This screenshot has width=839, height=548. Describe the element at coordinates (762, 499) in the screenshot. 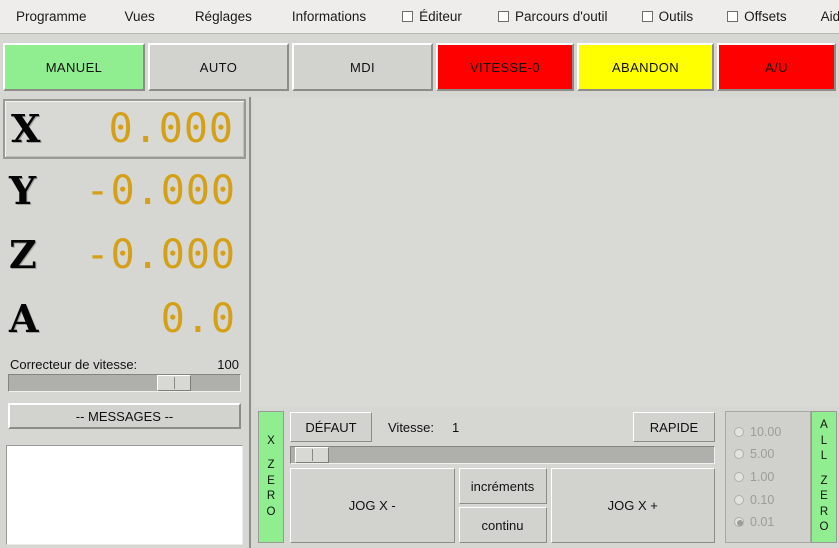

I see `increment-option-0-10-label: 0.10` at that location.